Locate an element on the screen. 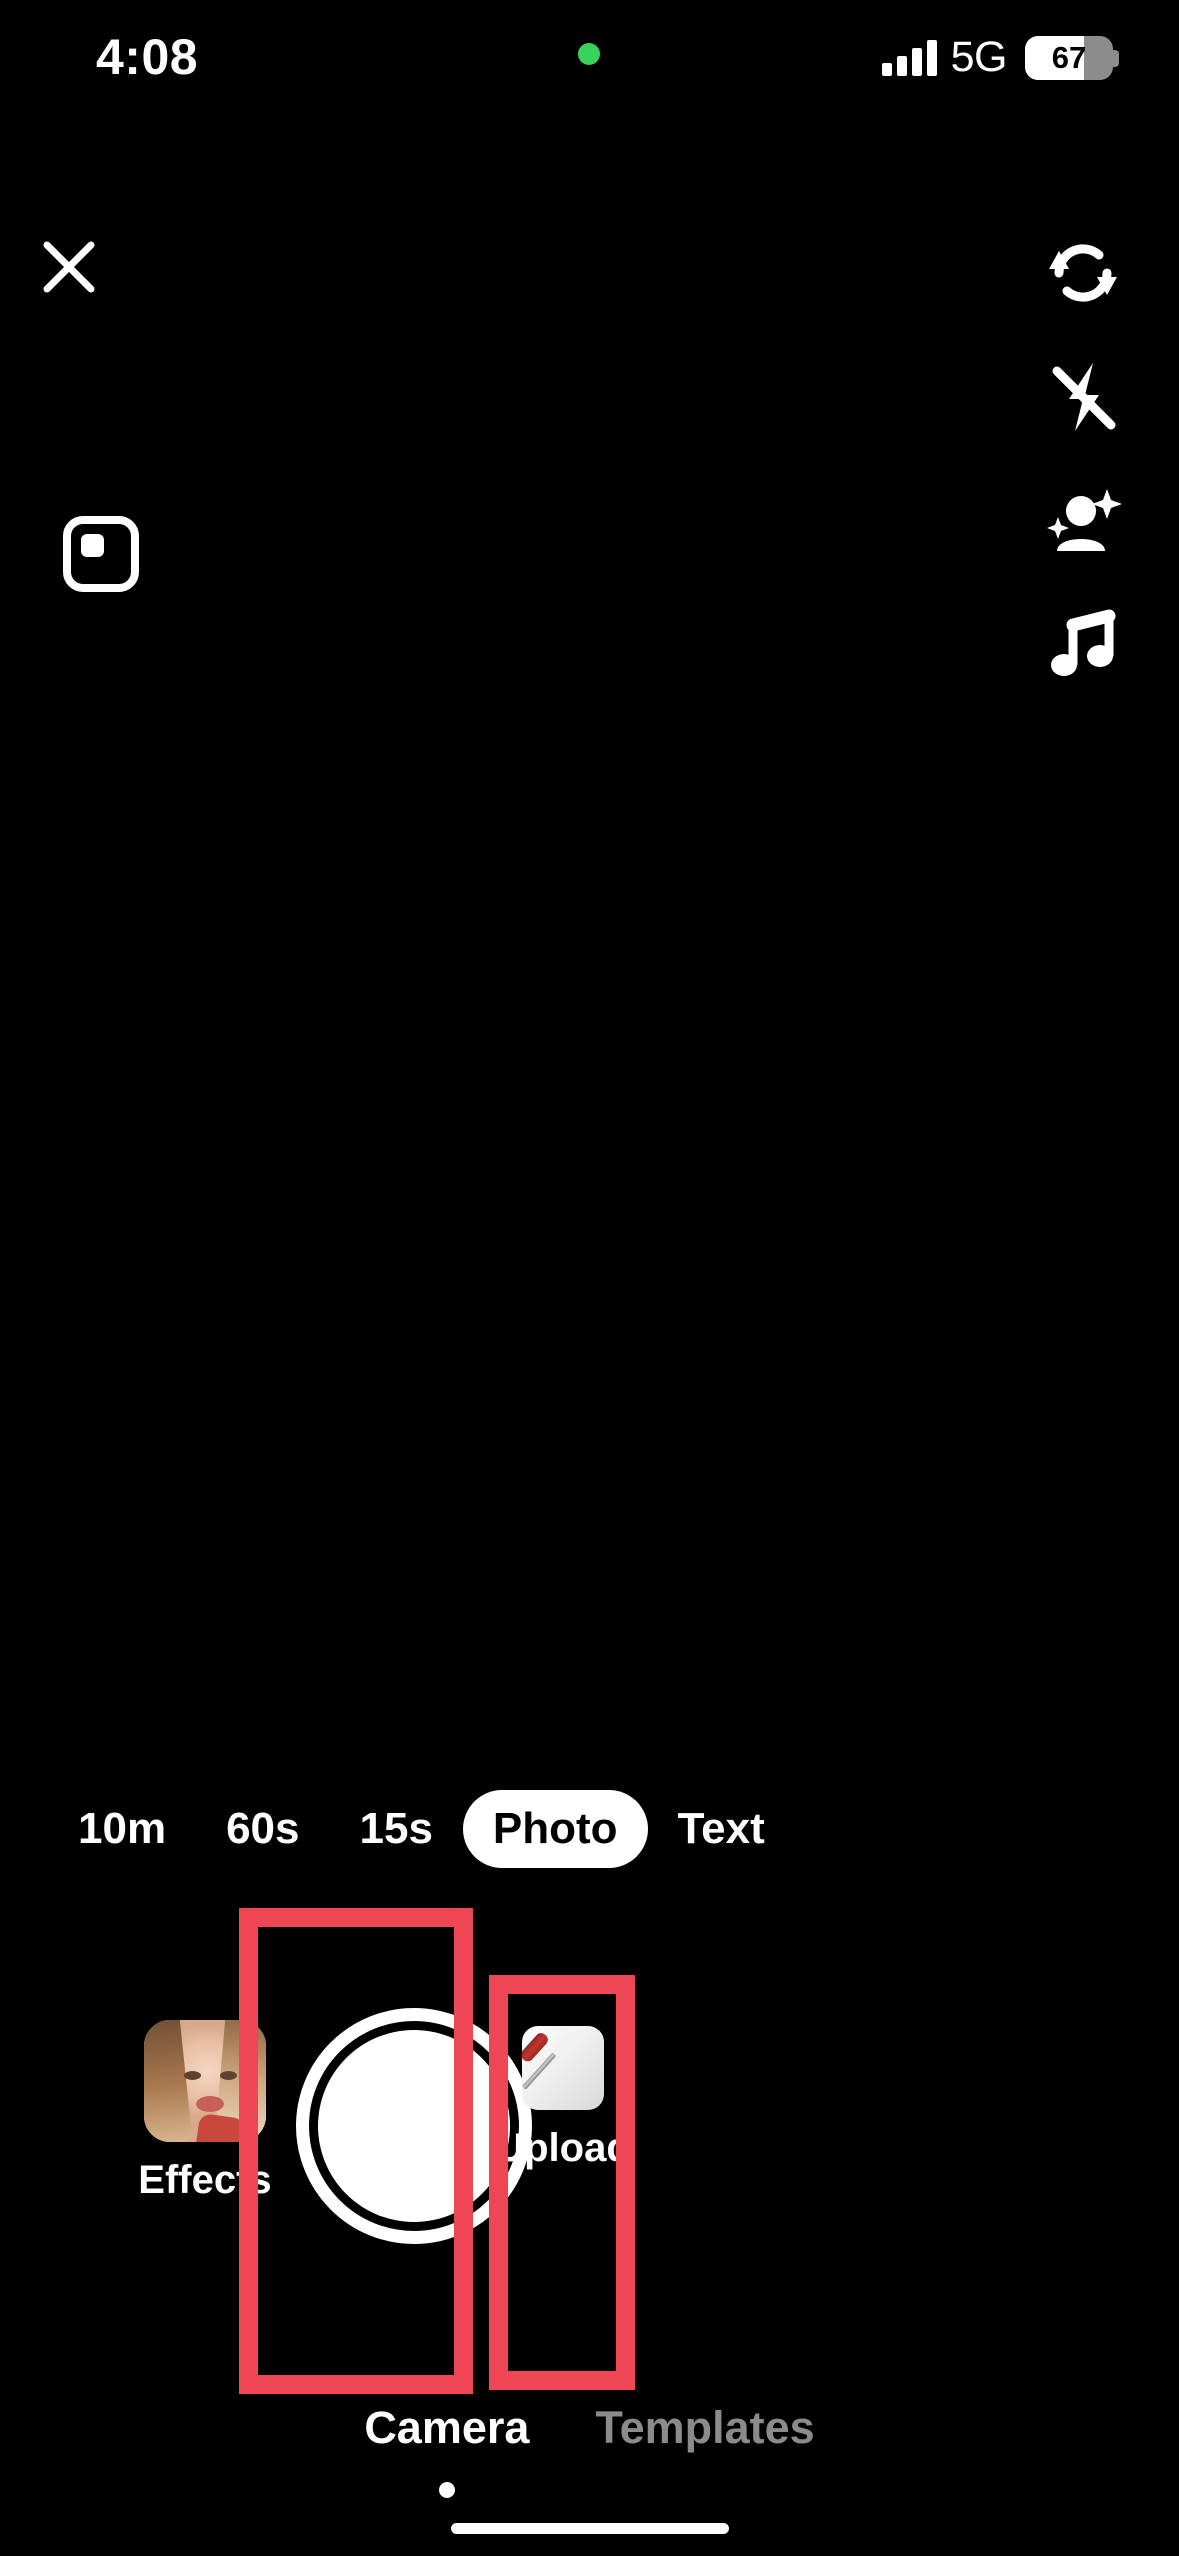 This screenshot has width=1179, height=2556. upload-button: Upload is located at coordinates (563, 2098).